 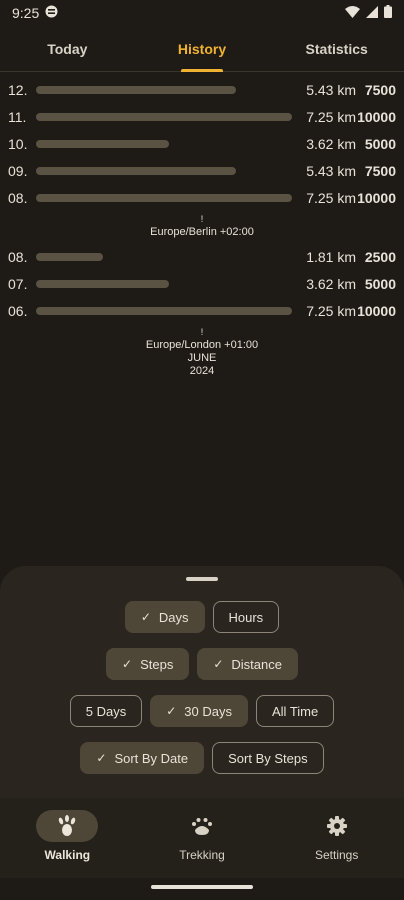 What do you see at coordinates (142, 758) in the screenshot?
I see `chip-sort-by-date: ✓ Sort By Date` at bounding box center [142, 758].